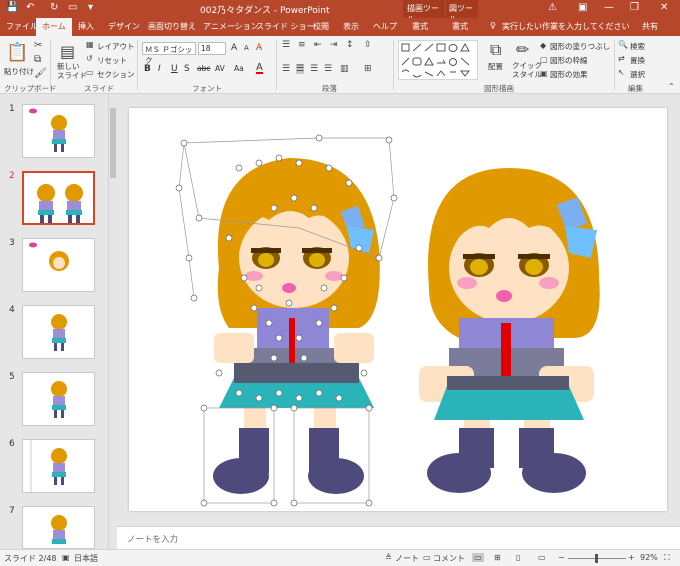  What do you see at coordinates (90, 72) in the screenshot?
I see `section-icon: ▭` at bounding box center [90, 72].